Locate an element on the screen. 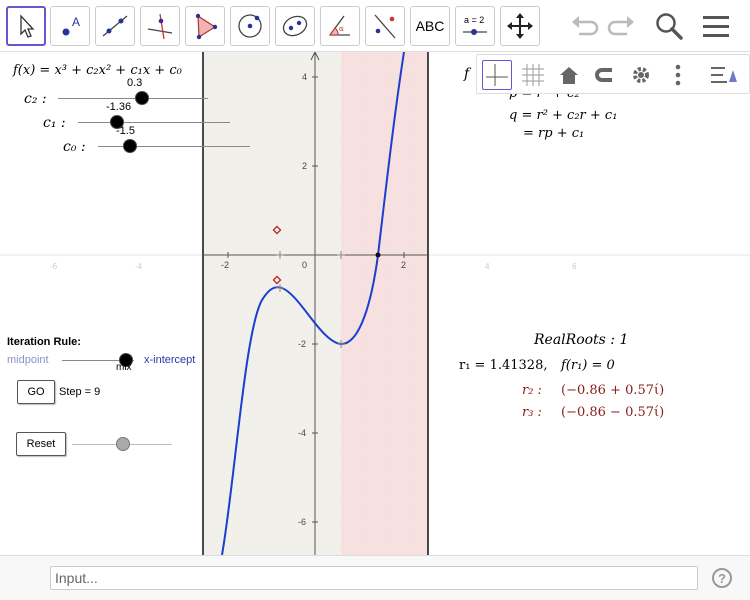  menu-icon is located at coordinates (716, 26).